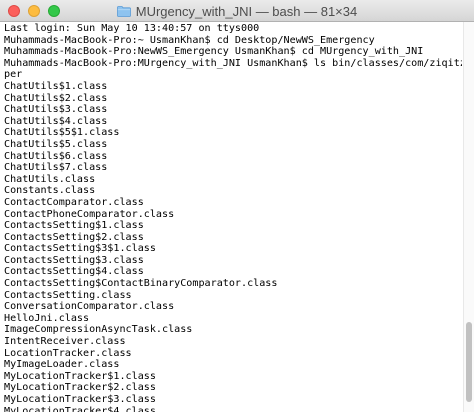 This screenshot has height=412, width=474. What do you see at coordinates (80, 399) in the screenshot?
I see `terminal-line: MyLocationTracker$3.class` at bounding box center [80, 399].